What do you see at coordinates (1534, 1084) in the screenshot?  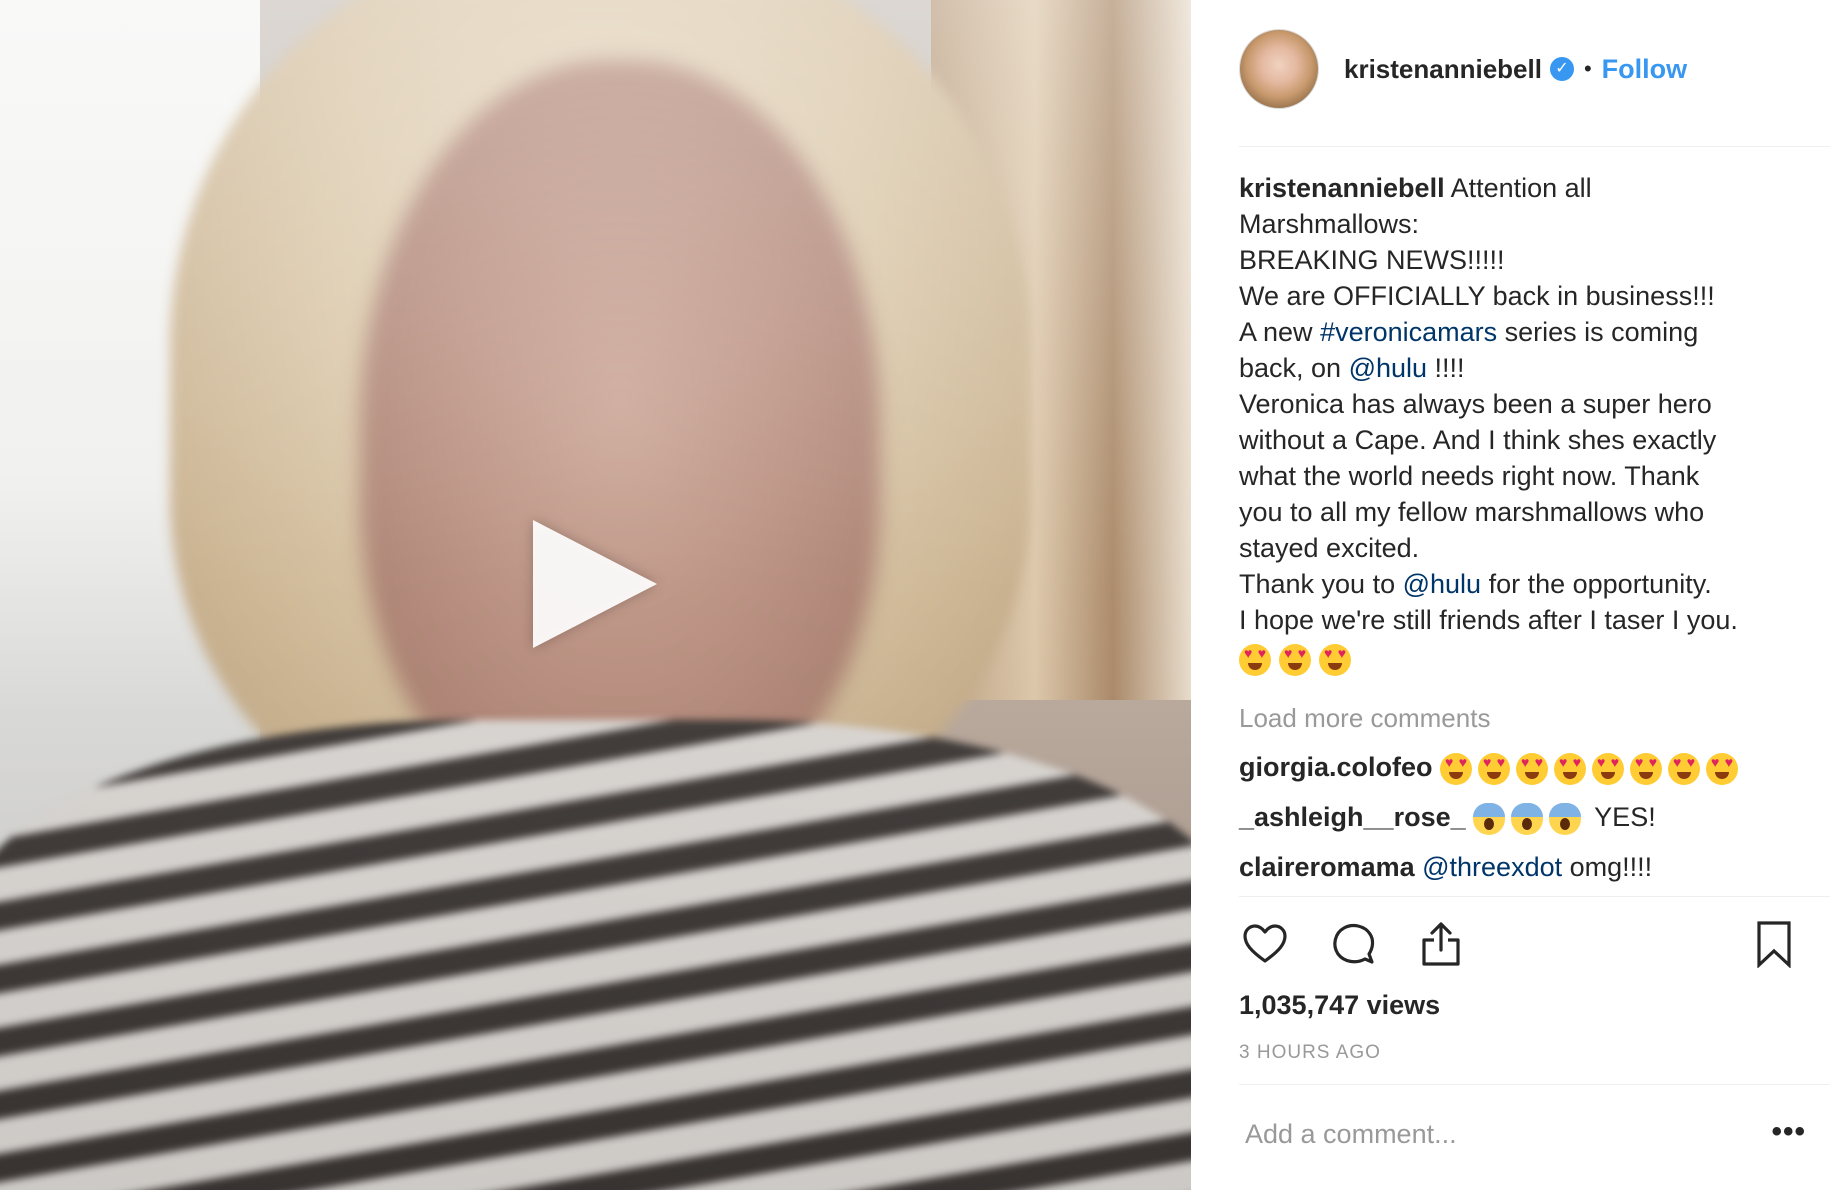 I see `composer-divider` at bounding box center [1534, 1084].